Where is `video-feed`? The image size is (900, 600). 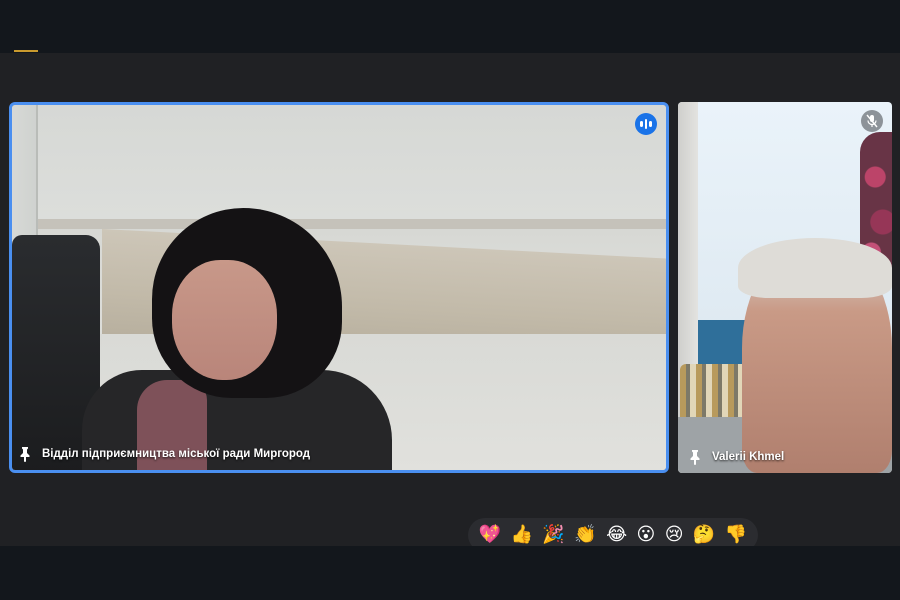
video-feed is located at coordinates (785, 287).